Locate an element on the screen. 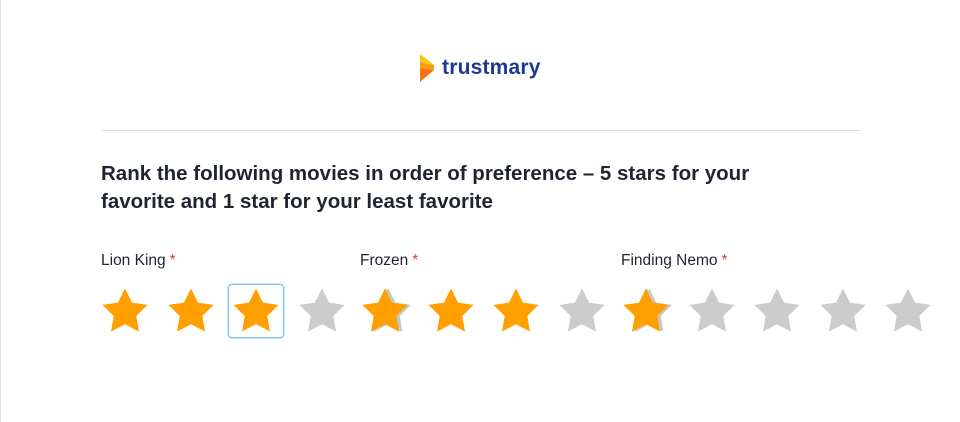 This screenshot has height=422, width=960. divider is located at coordinates (480, 130).